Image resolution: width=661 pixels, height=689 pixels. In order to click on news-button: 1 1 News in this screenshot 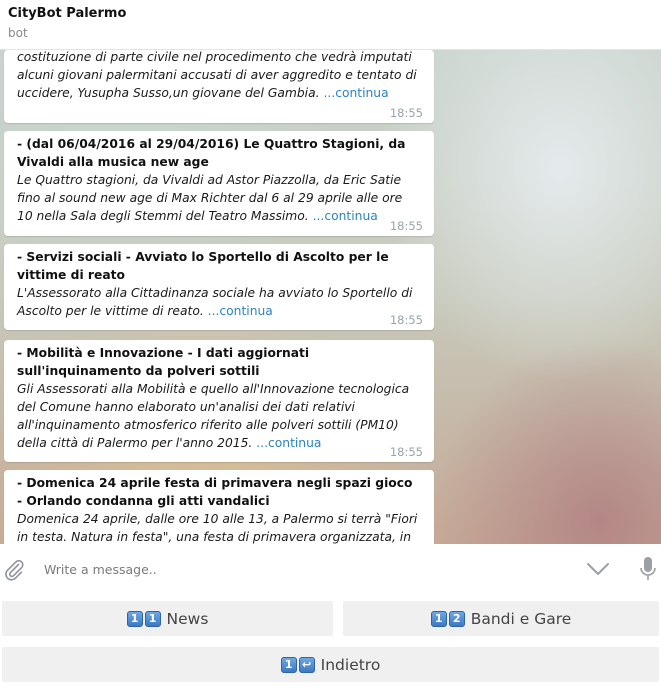, I will do `click(167, 618)`.